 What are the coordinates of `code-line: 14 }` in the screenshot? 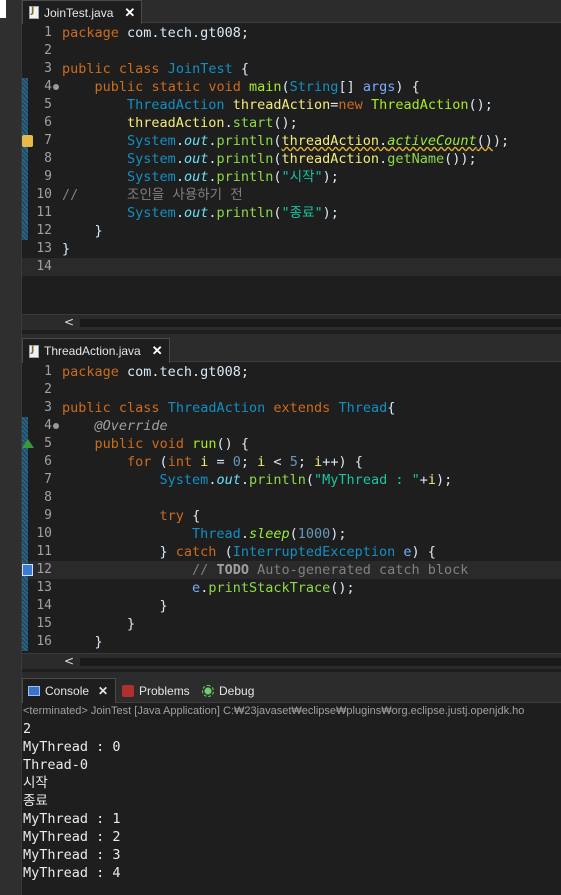 It's located at (291, 606).